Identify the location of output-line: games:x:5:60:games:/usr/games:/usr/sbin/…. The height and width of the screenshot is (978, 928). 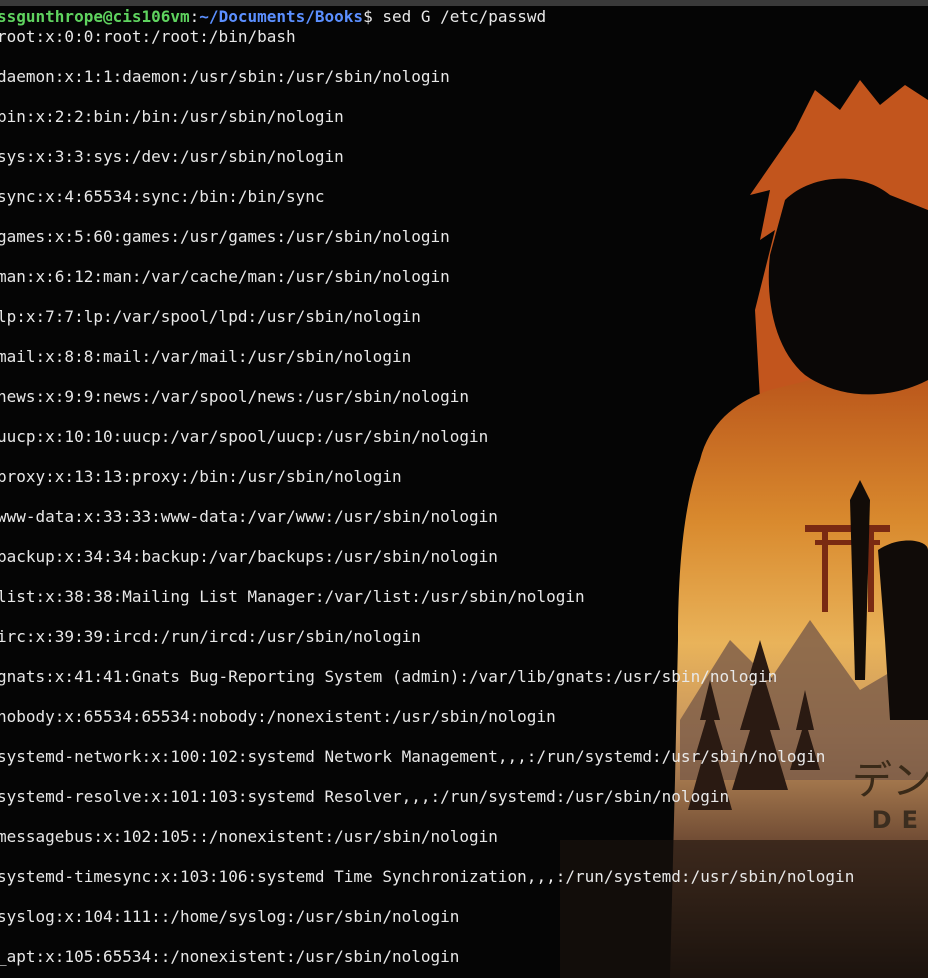
(225, 236).